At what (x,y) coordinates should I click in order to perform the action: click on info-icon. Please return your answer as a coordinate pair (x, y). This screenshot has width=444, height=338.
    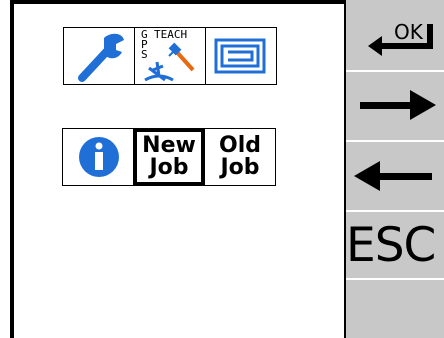
    Looking at the image, I should click on (99, 157).